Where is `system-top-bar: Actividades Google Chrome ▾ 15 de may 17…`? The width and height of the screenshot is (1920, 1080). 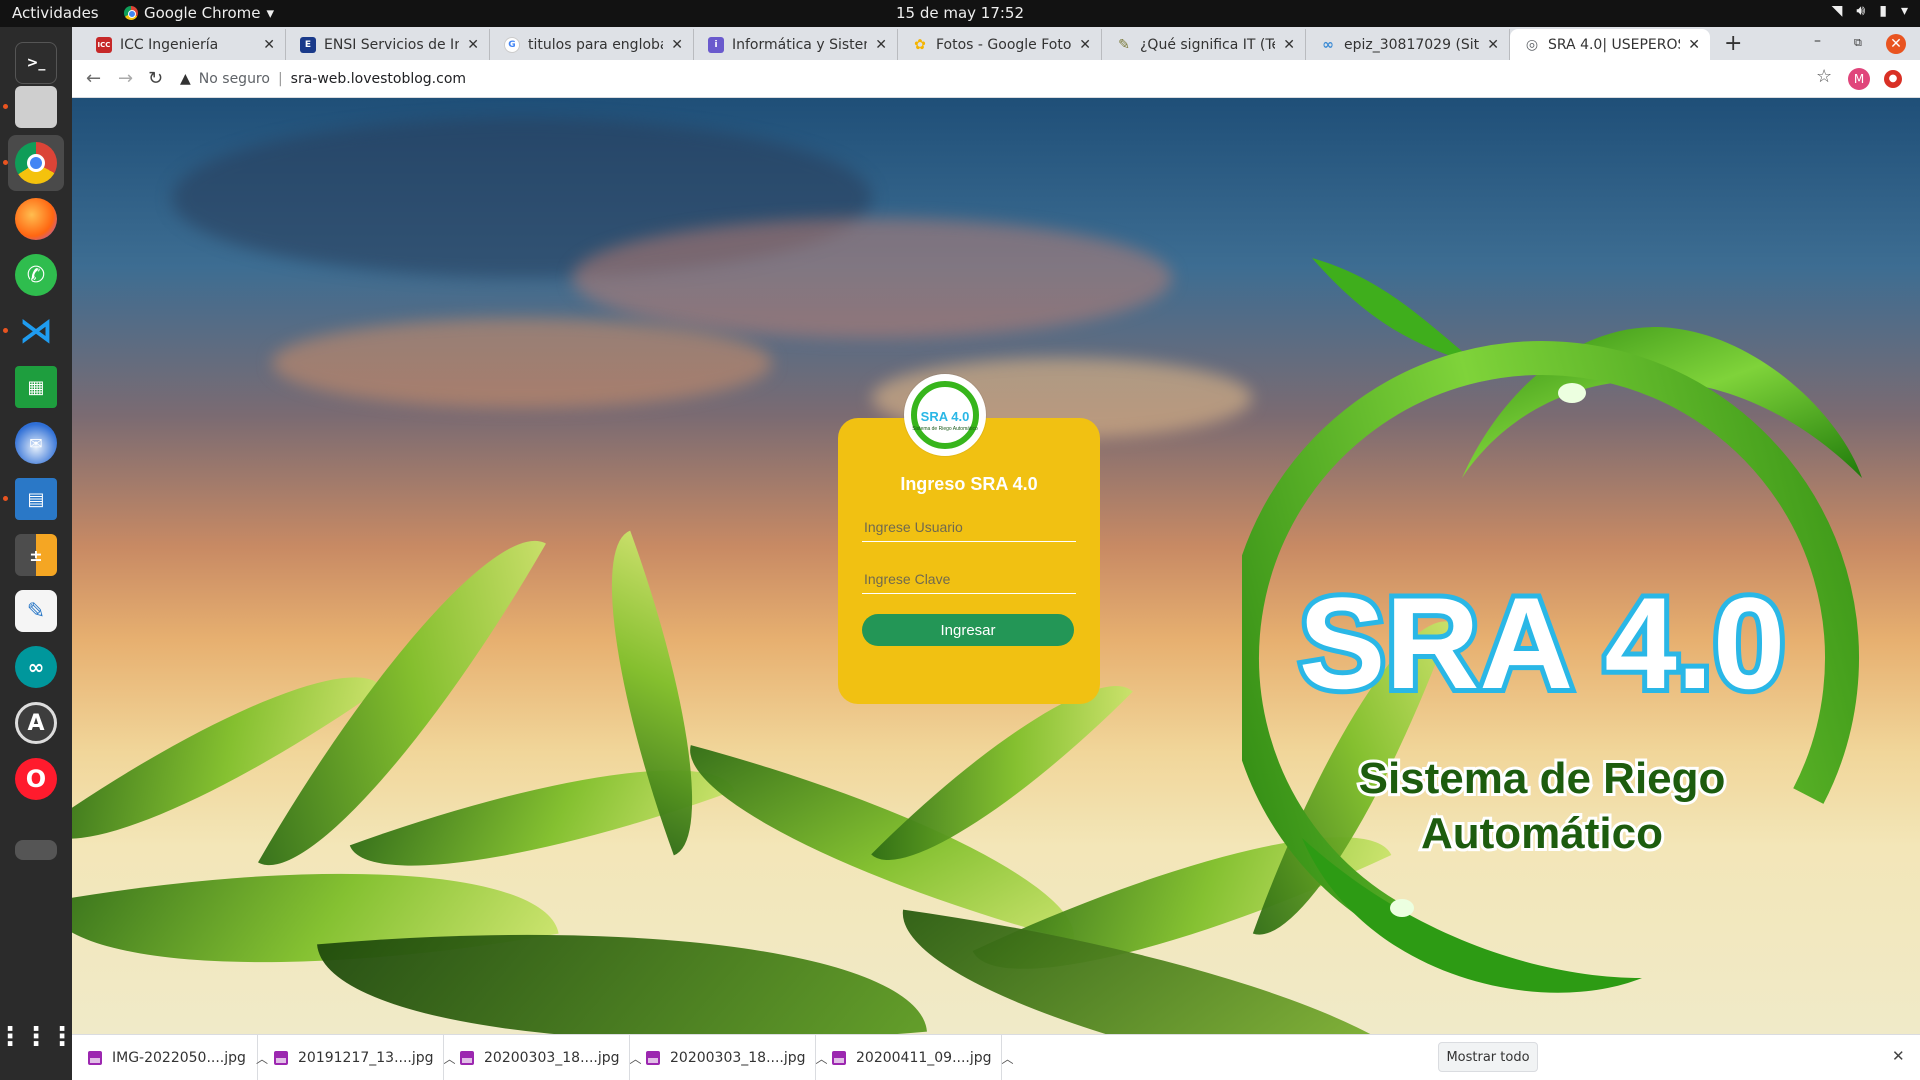 system-top-bar: Actividades Google Chrome ▾ 15 de may 17… is located at coordinates (960, 13).